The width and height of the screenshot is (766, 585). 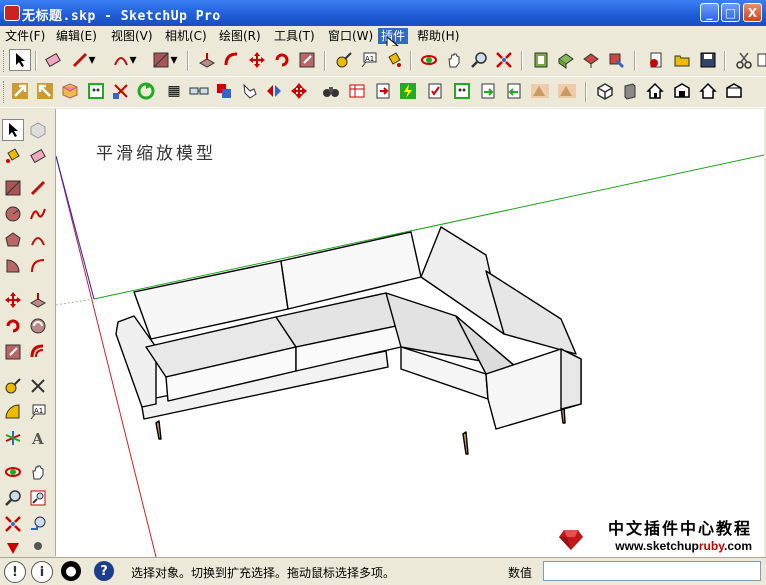 I want to click on plugin-recycle-icon, so click(x=146, y=91).